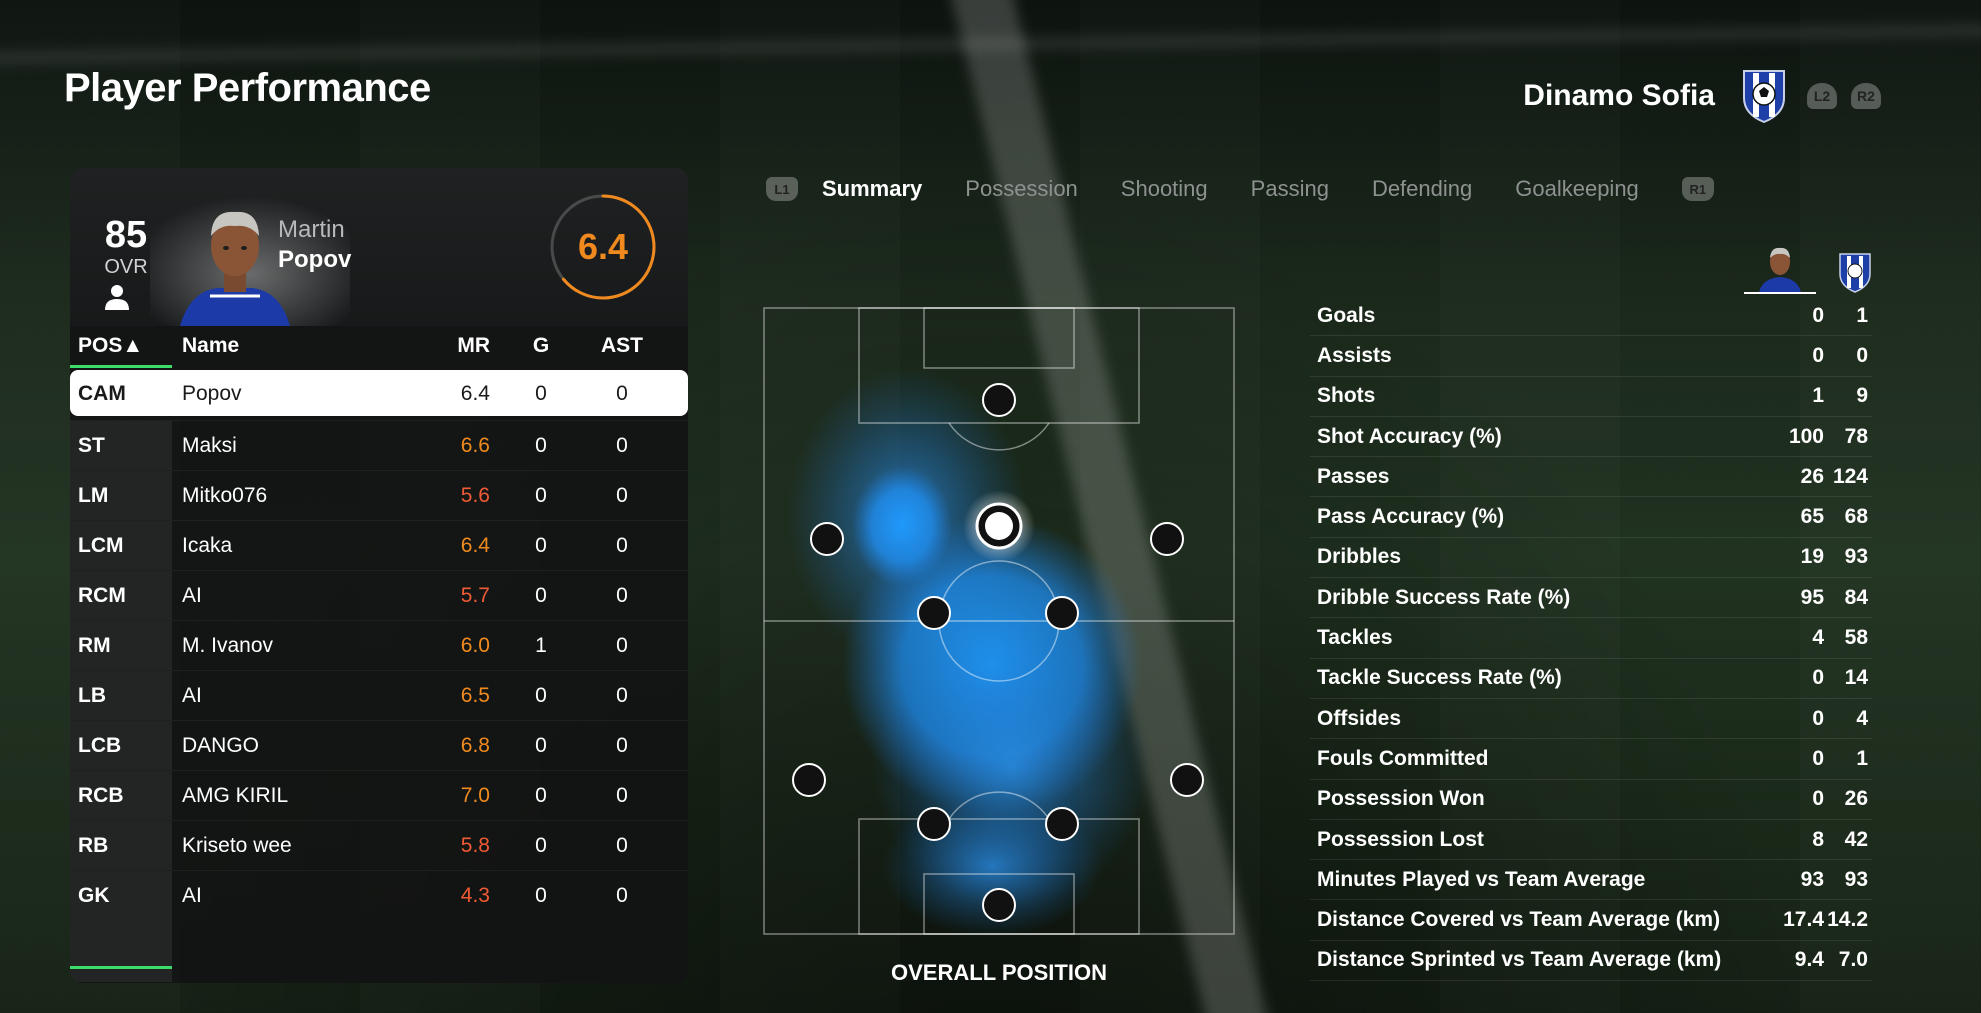 Image resolution: width=1981 pixels, height=1013 pixels. Describe the element at coordinates (475, 845) in the screenshot. I see `row-mr: 5.8` at that location.